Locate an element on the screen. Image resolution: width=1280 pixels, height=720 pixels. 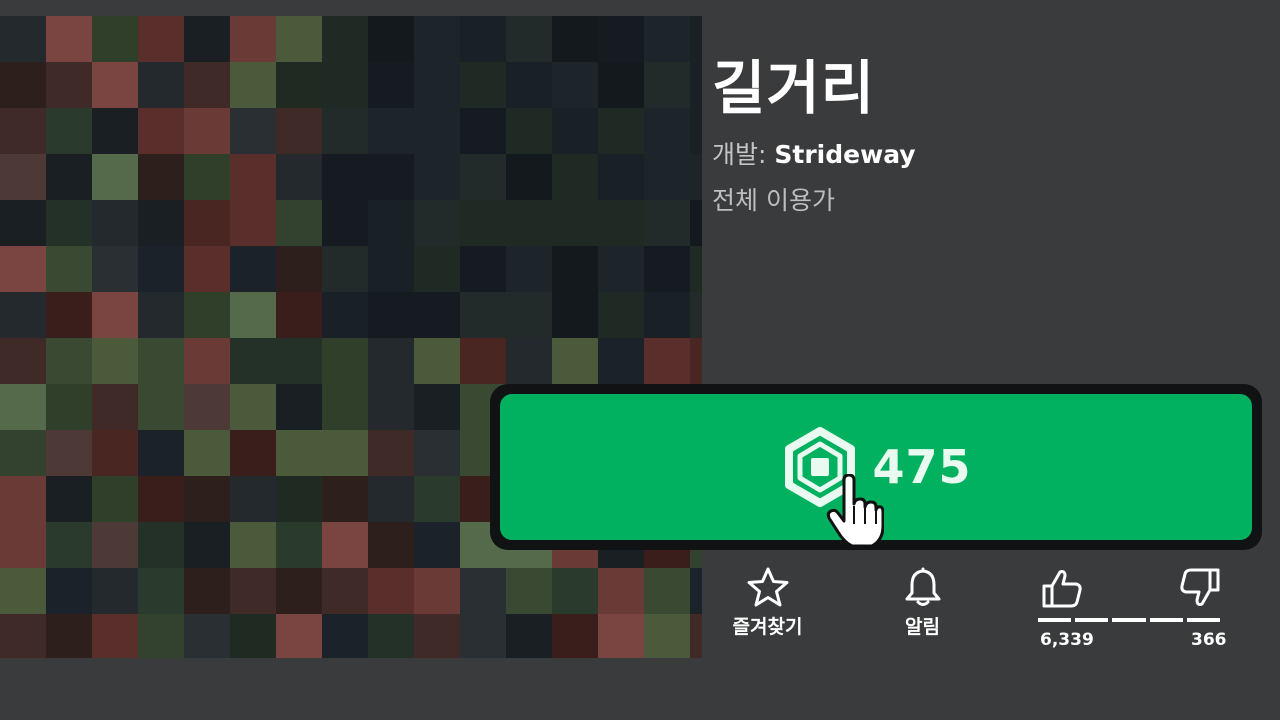
buy-button: 475 is located at coordinates (876, 467).